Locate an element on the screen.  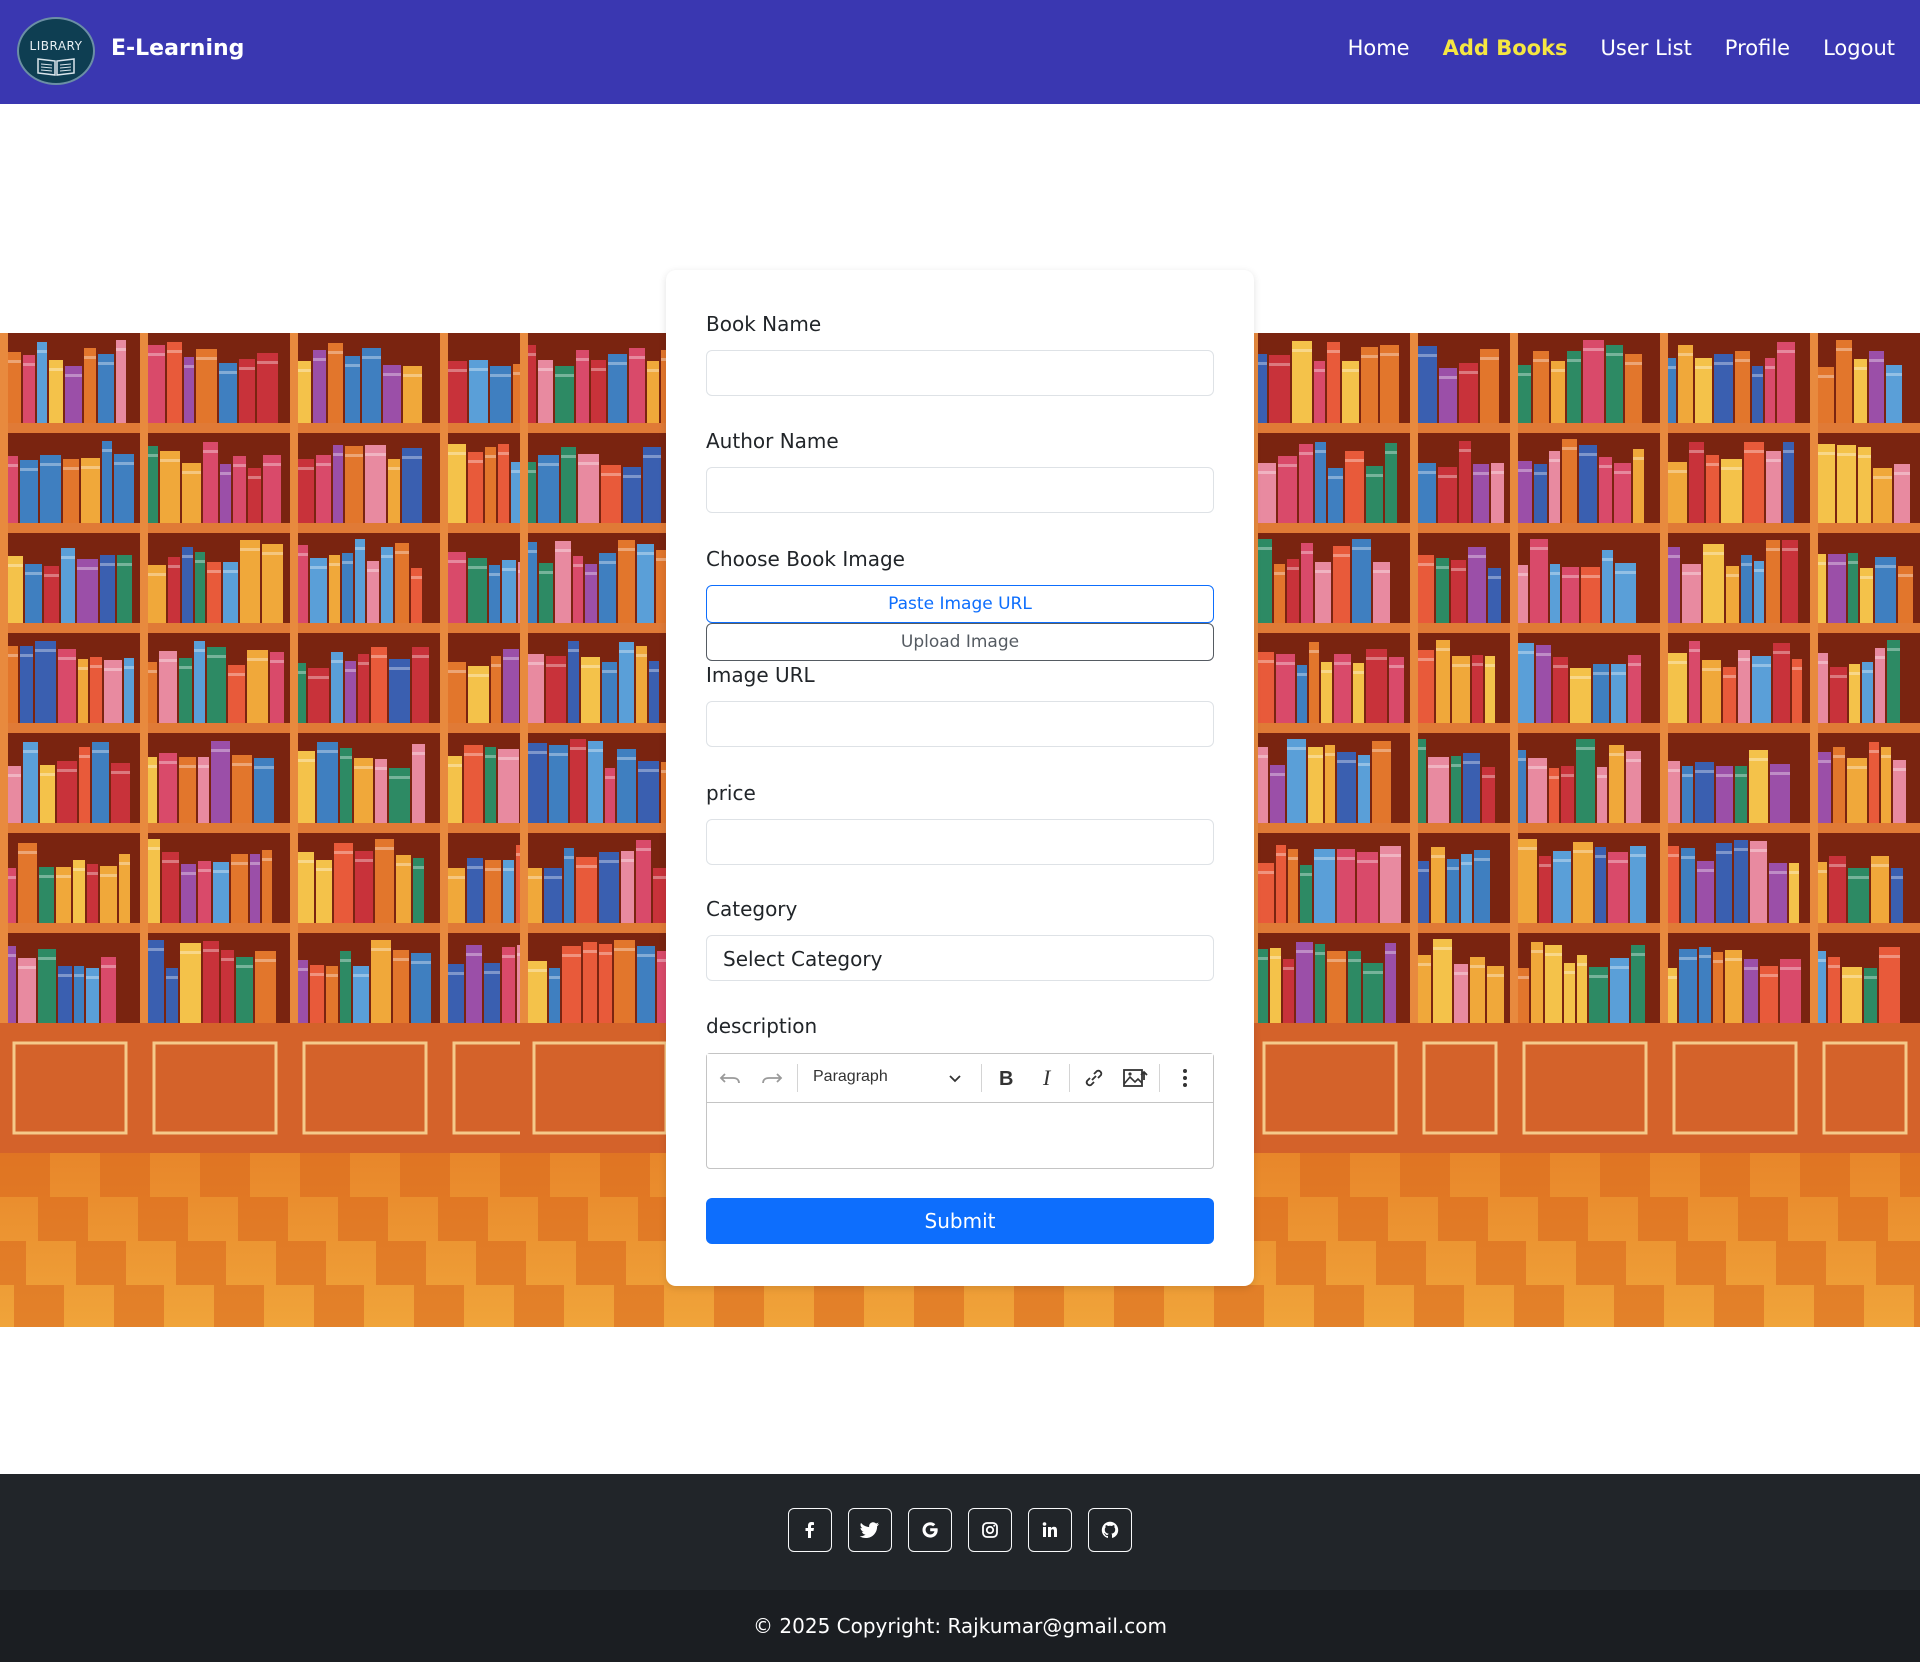
editor-content-area is located at coordinates (960, 1135).